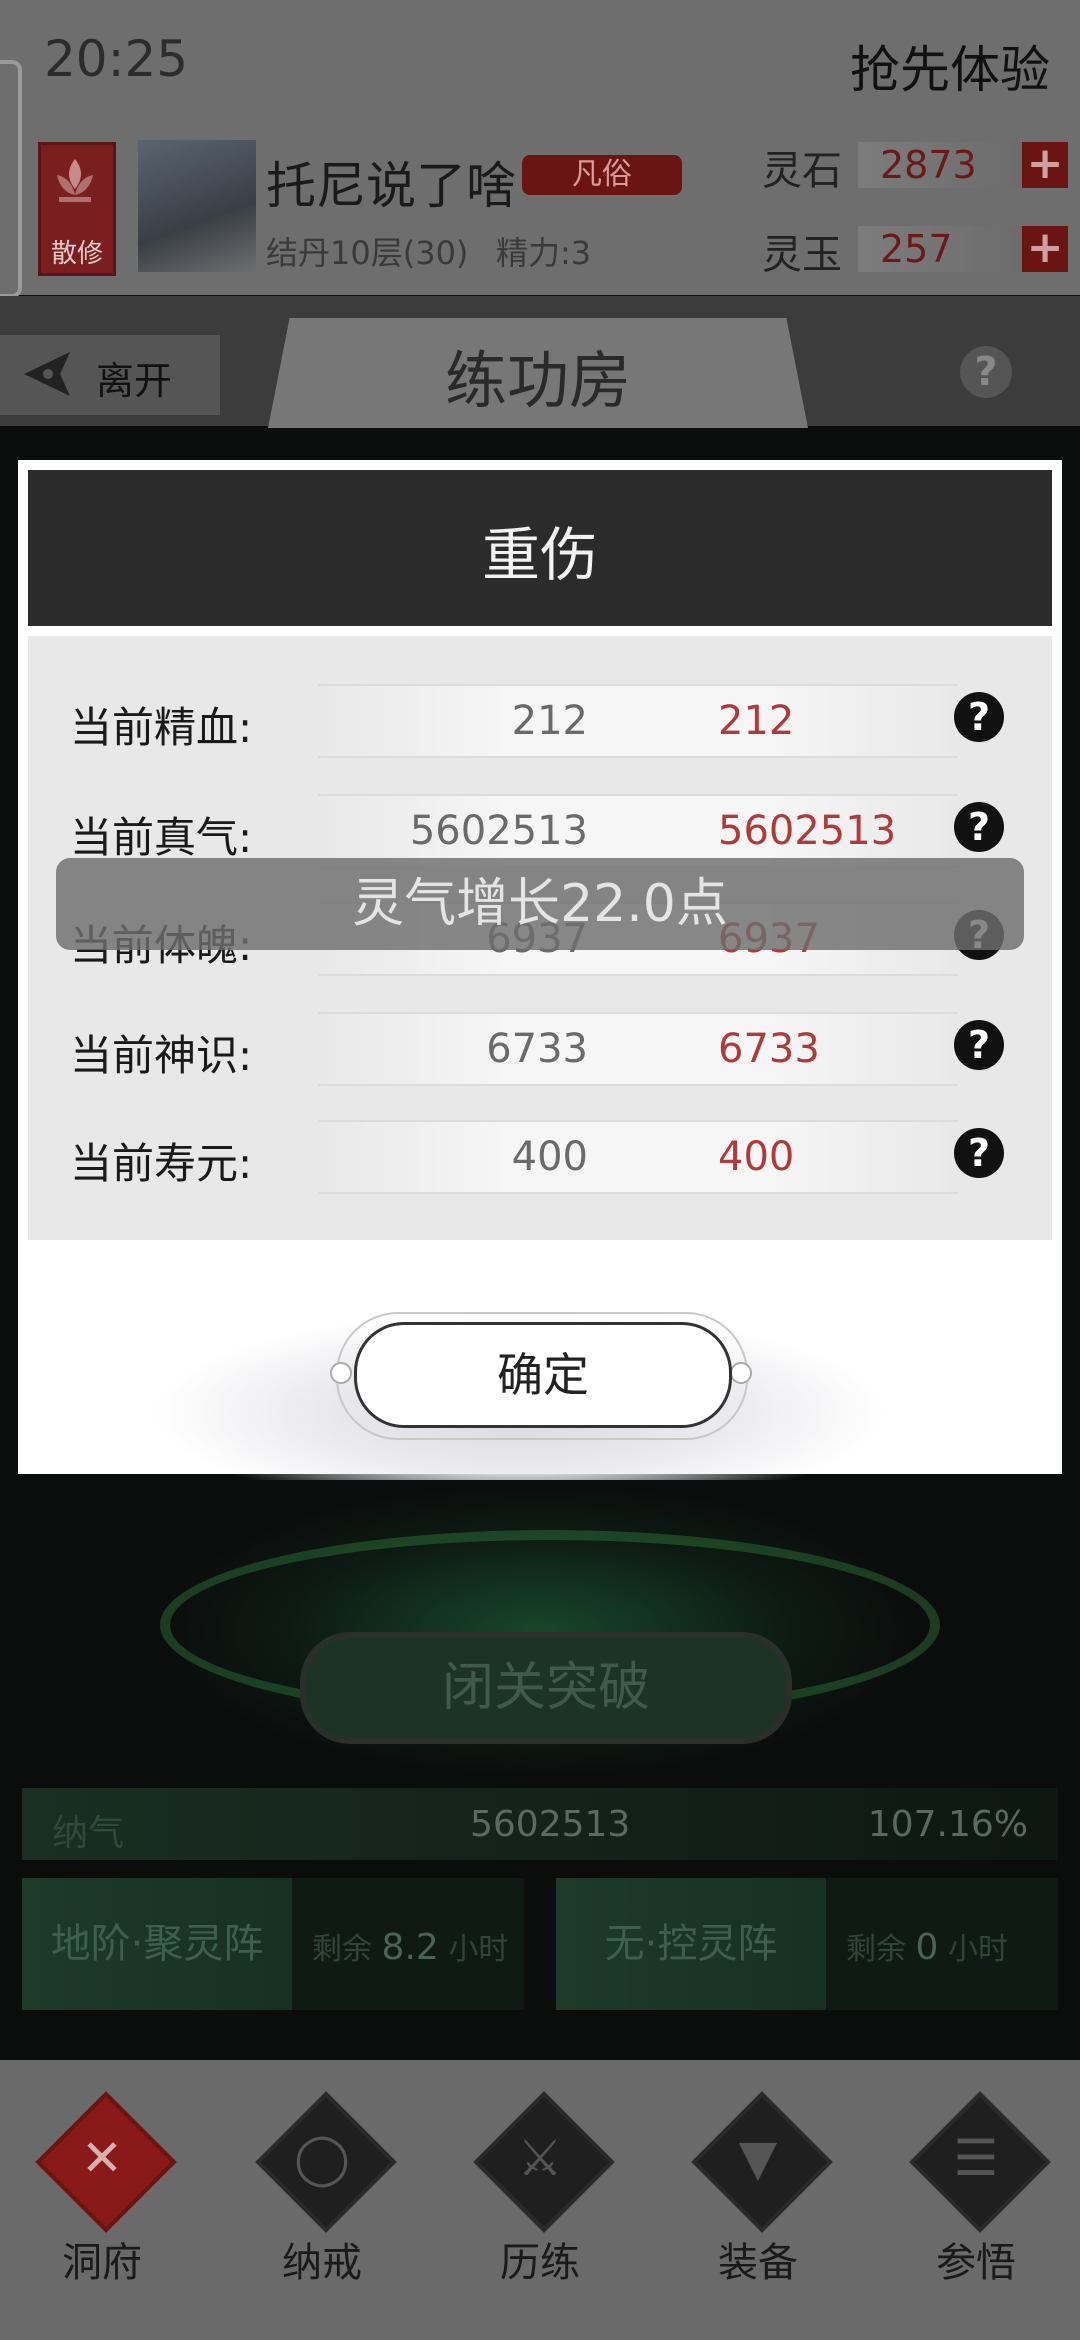 This screenshot has height=2340, width=1080. What do you see at coordinates (1045, 165) in the screenshot?
I see `add-spirit-stone-button: +` at bounding box center [1045, 165].